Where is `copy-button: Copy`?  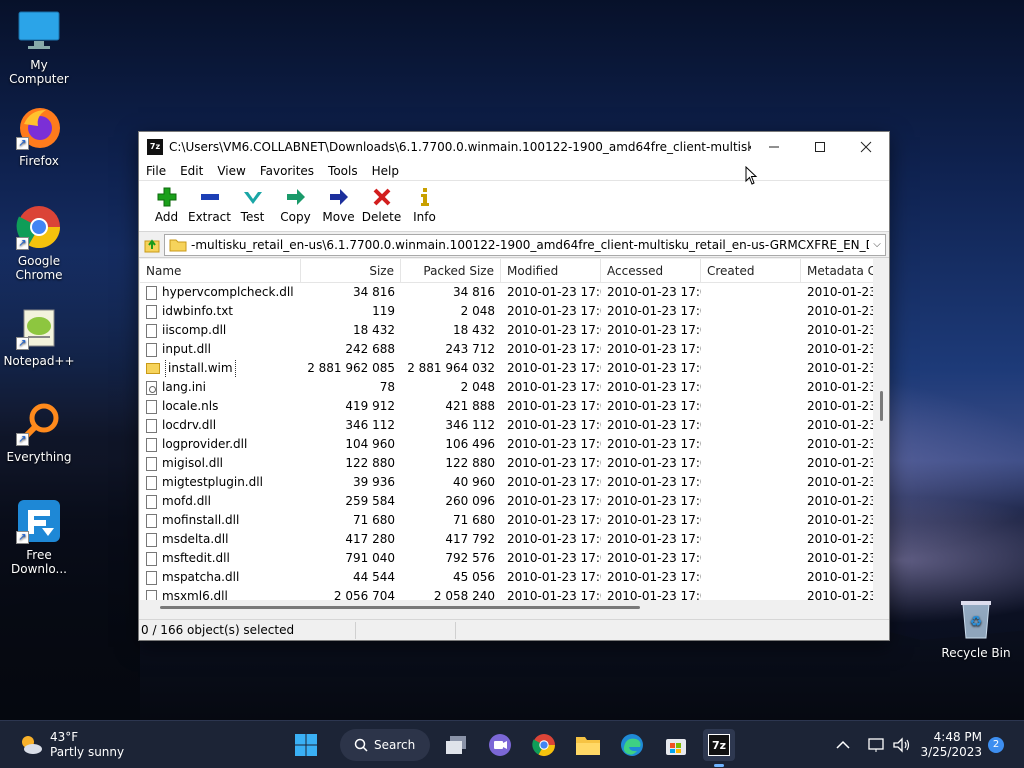
copy-button: Copy is located at coordinates (295, 205).